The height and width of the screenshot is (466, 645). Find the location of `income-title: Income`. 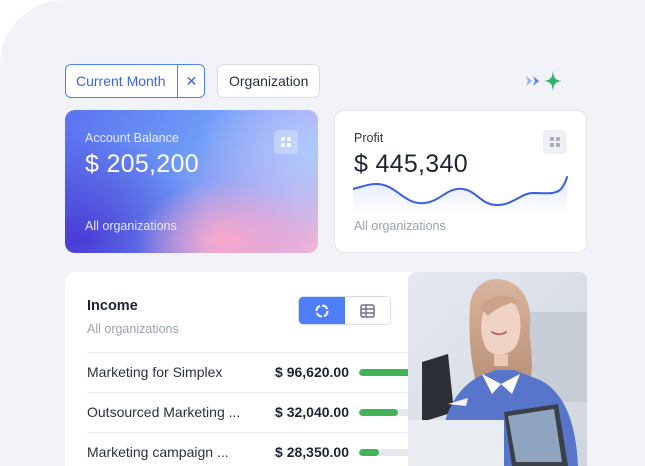

income-title: Income is located at coordinates (112, 306).